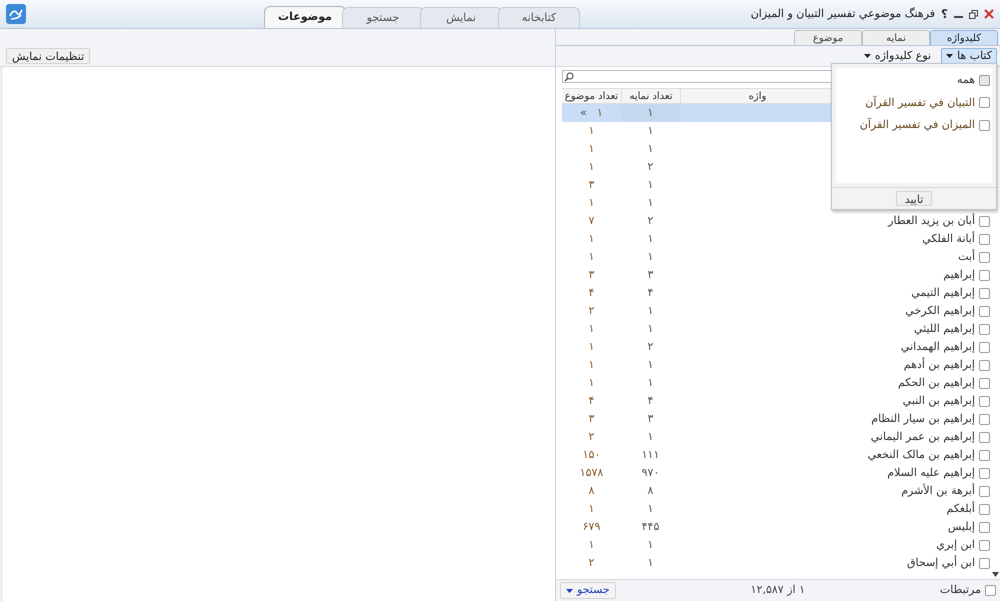 This screenshot has width=1000, height=601. What do you see at coordinates (461, 17) in the screenshot?
I see `main-tab: نمایش` at bounding box center [461, 17].